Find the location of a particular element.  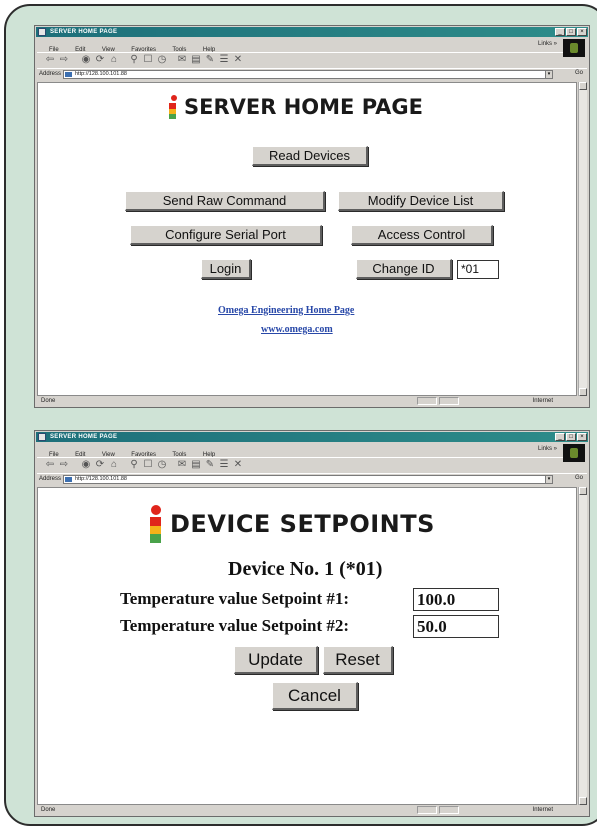

omega-home-link: Omega Engineering Home Page is located at coordinates (286, 310).